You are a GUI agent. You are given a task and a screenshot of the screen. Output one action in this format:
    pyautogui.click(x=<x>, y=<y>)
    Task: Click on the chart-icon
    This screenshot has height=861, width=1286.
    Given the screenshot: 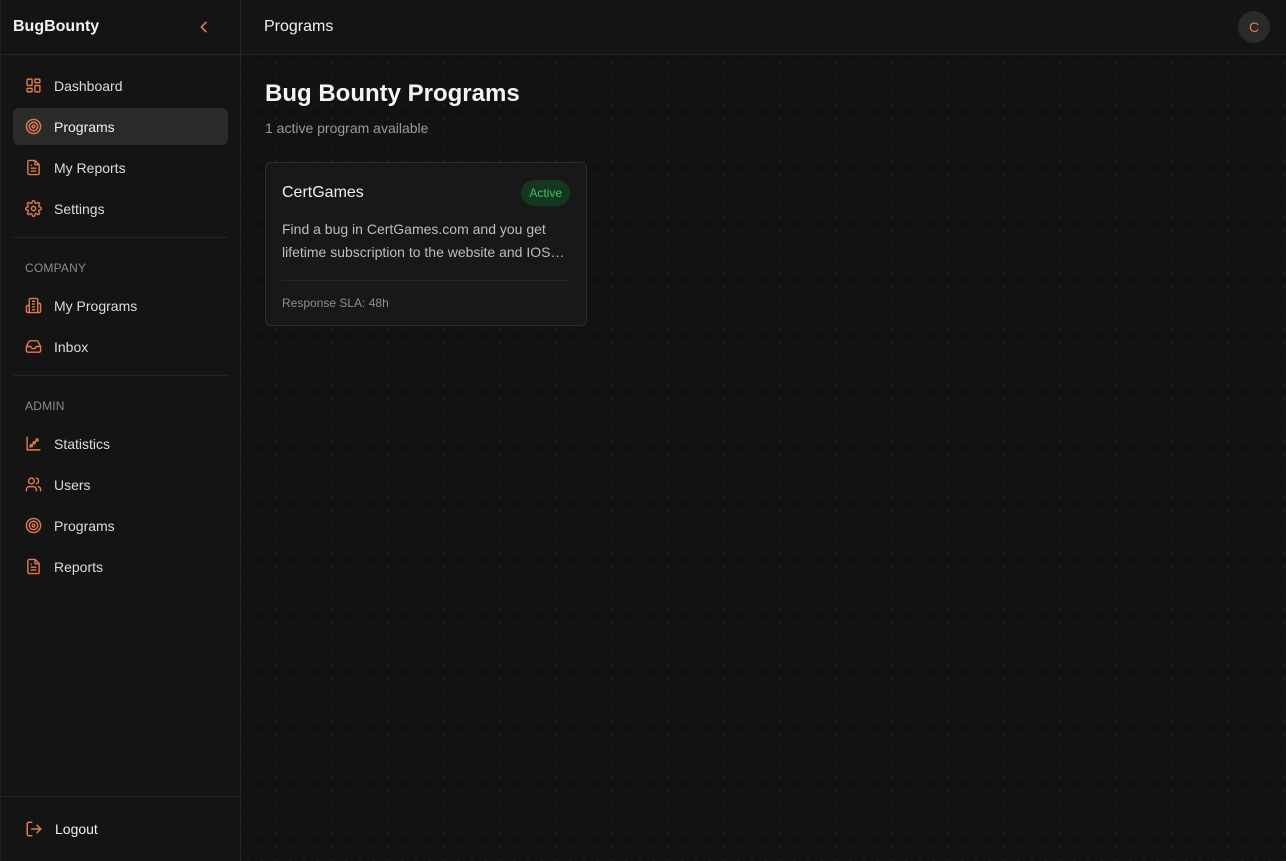 What is the action you would take?
    pyautogui.click(x=33, y=443)
    